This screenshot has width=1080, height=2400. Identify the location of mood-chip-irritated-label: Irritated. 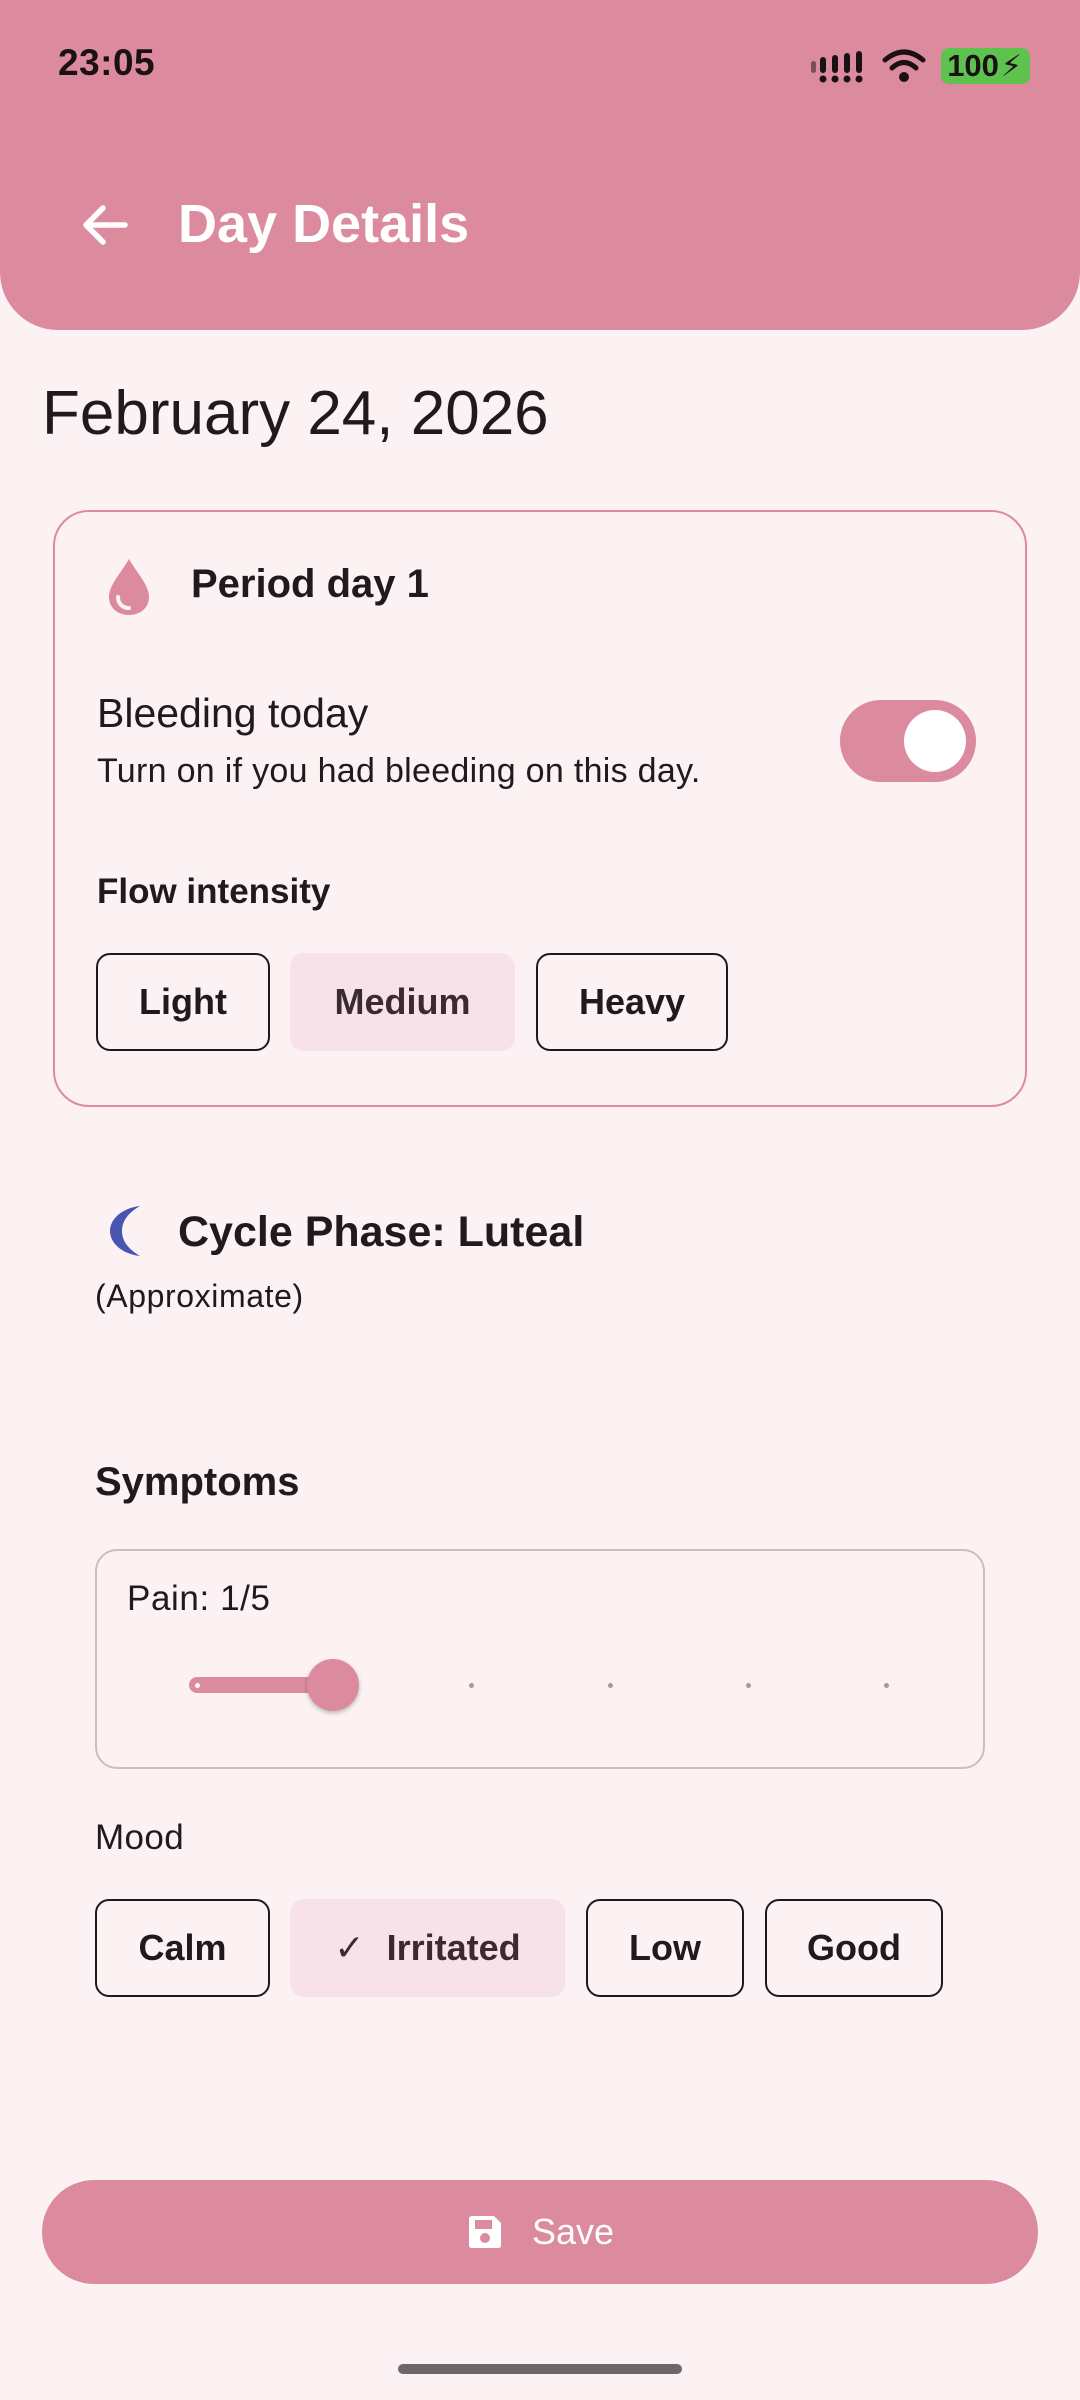
(453, 1947).